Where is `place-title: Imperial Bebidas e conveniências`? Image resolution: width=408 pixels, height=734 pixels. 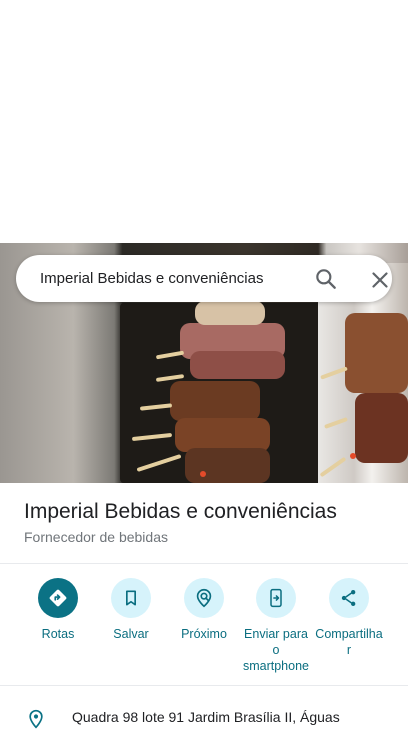 place-title: Imperial Bebidas e conveniências is located at coordinates (180, 511).